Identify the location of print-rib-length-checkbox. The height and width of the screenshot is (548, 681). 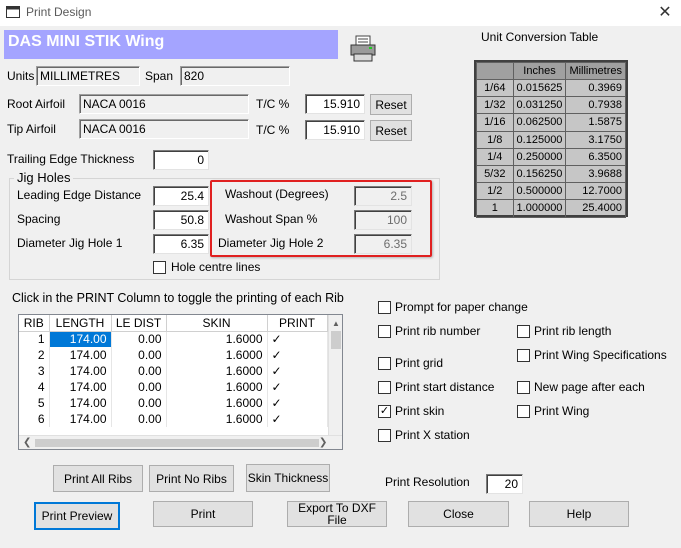
(523, 331).